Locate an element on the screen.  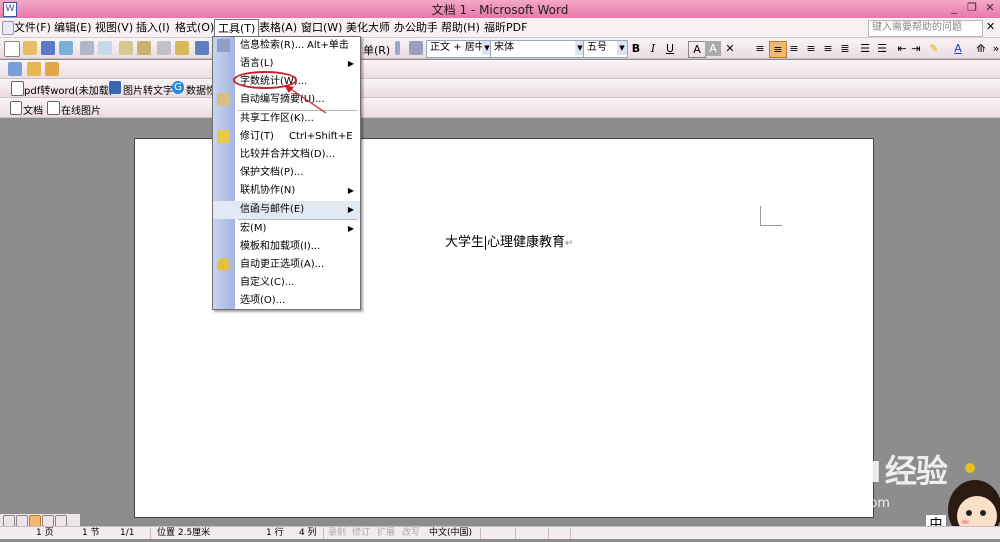
bold-button: B is located at coordinates (636, 48).